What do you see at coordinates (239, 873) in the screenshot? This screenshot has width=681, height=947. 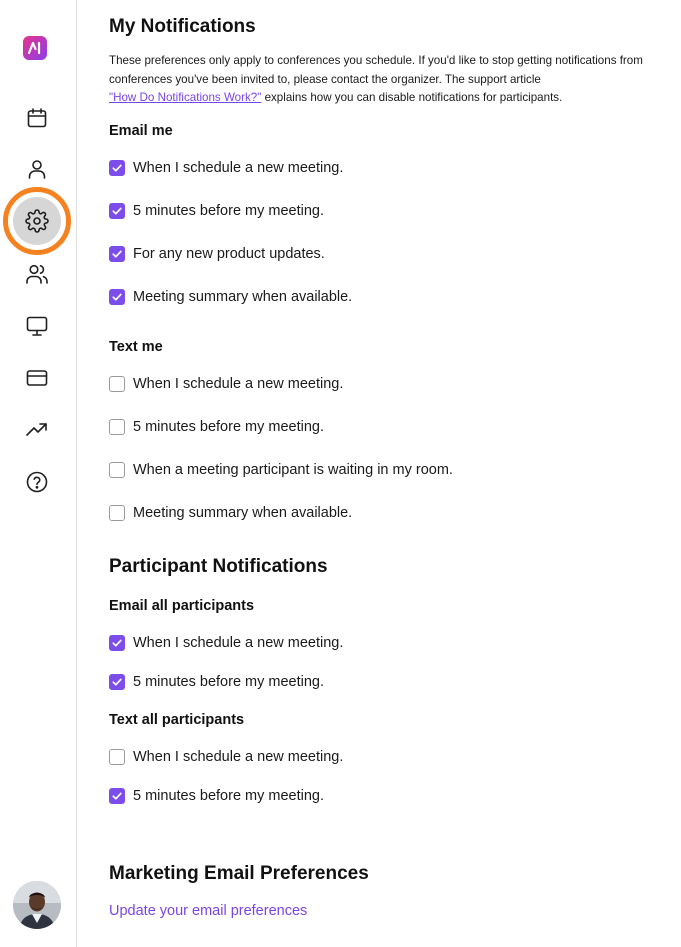 I see `marketing-title: Marketing Email Preferences` at bounding box center [239, 873].